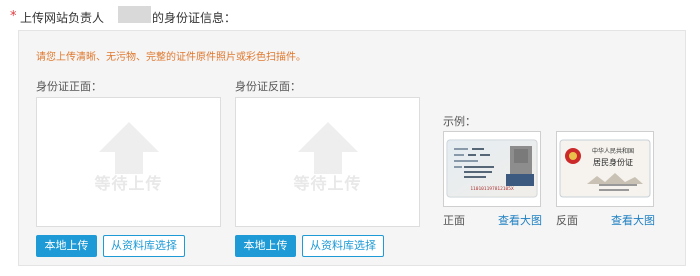 This screenshot has height=276, width=700. What do you see at coordinates (69, 86) in the screenshot?
I see `front-slot-label: 身份证正面：` at bounding box center [69, 86].